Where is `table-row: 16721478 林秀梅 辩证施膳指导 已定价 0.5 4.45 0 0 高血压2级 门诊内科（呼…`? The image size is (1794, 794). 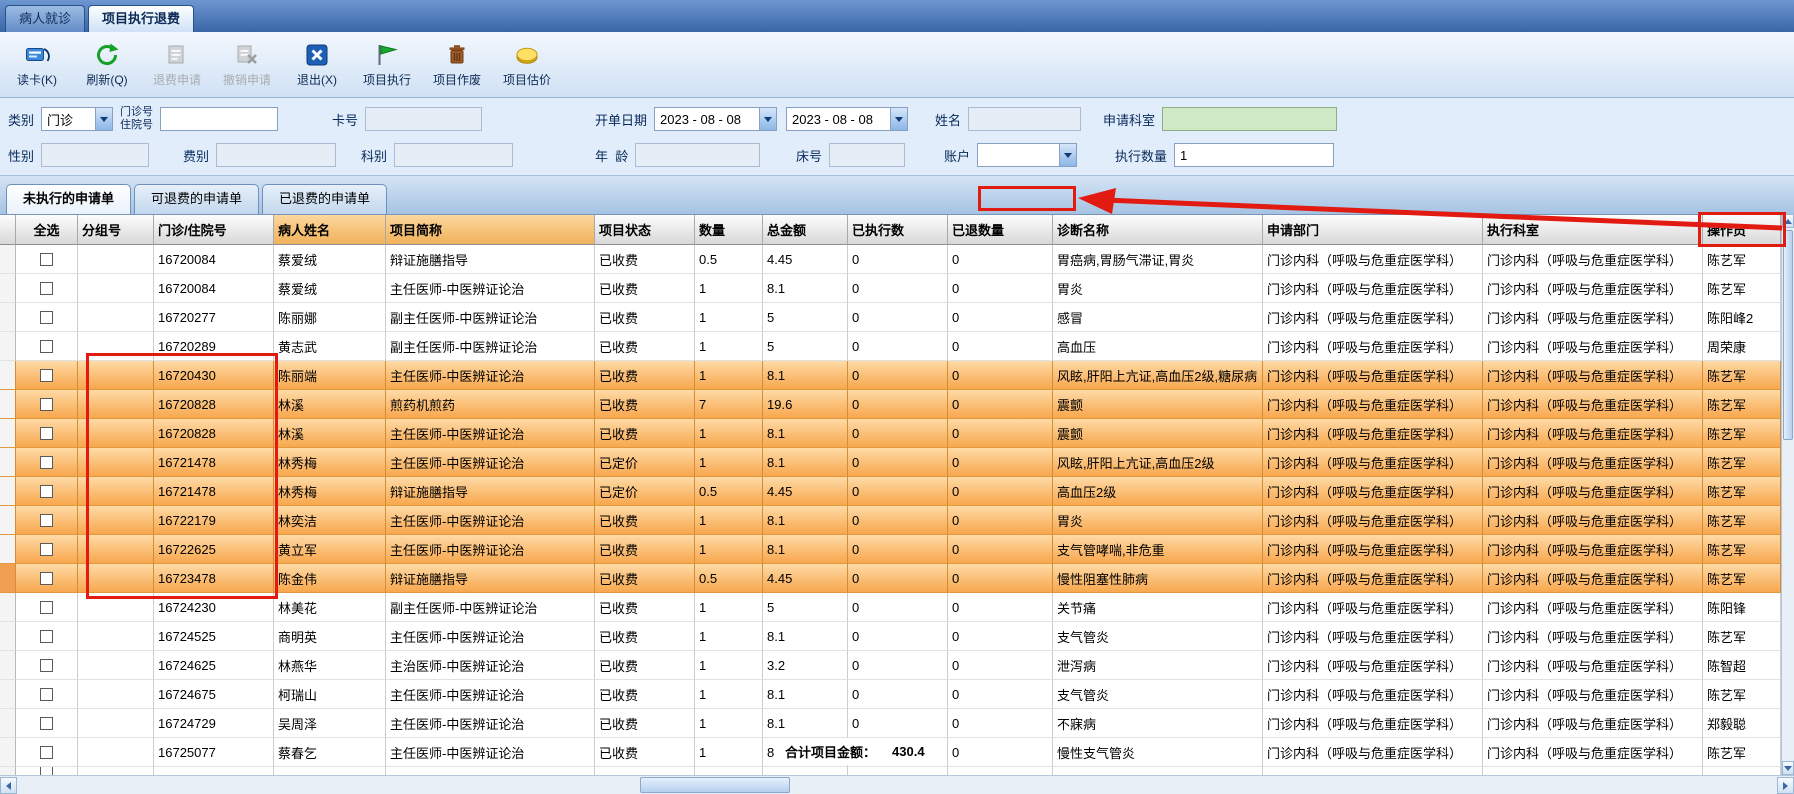 table-row: 16721478 林秀梅 辩证施膳指导 已定价 0.5 4.45 0 0 高血压2级 门诊内科（呼… is located at coordinates (890, 491).